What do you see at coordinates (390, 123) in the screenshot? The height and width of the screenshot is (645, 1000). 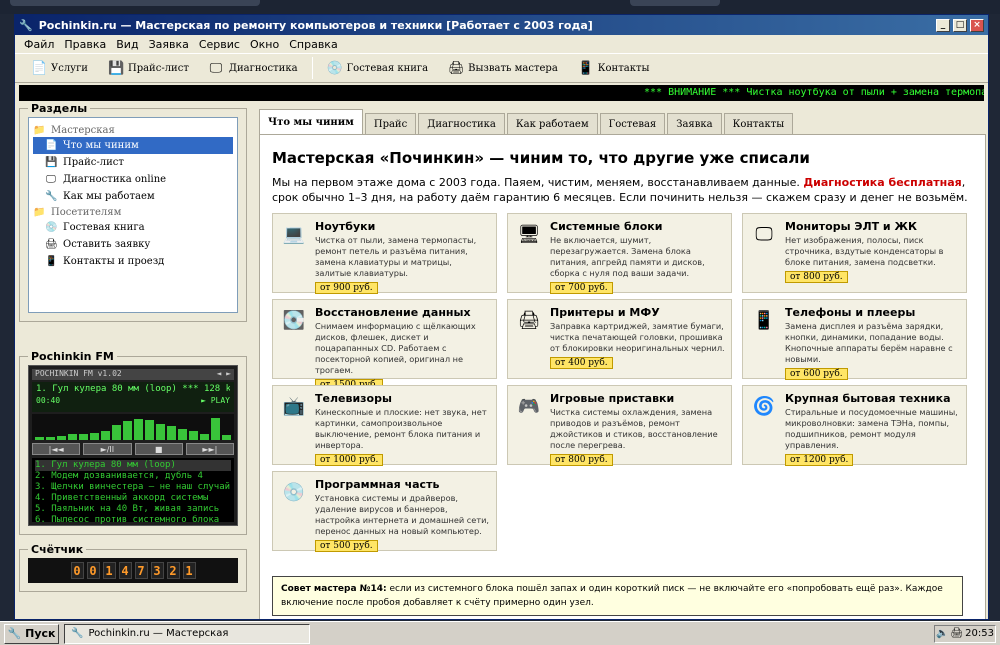 I see `tab-price: Прайс` at bounding box center [390, 123].